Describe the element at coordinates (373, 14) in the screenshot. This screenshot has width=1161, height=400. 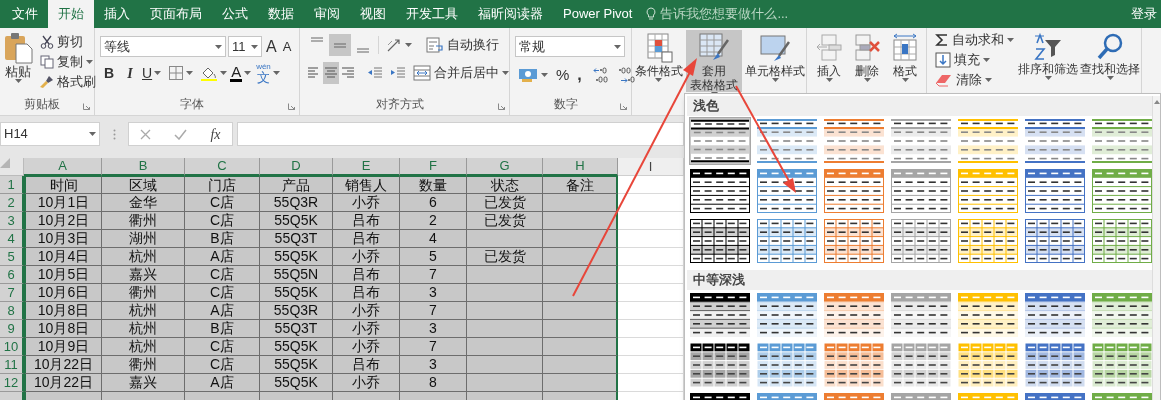
I see `ribbon-tab: 视图` at that location.